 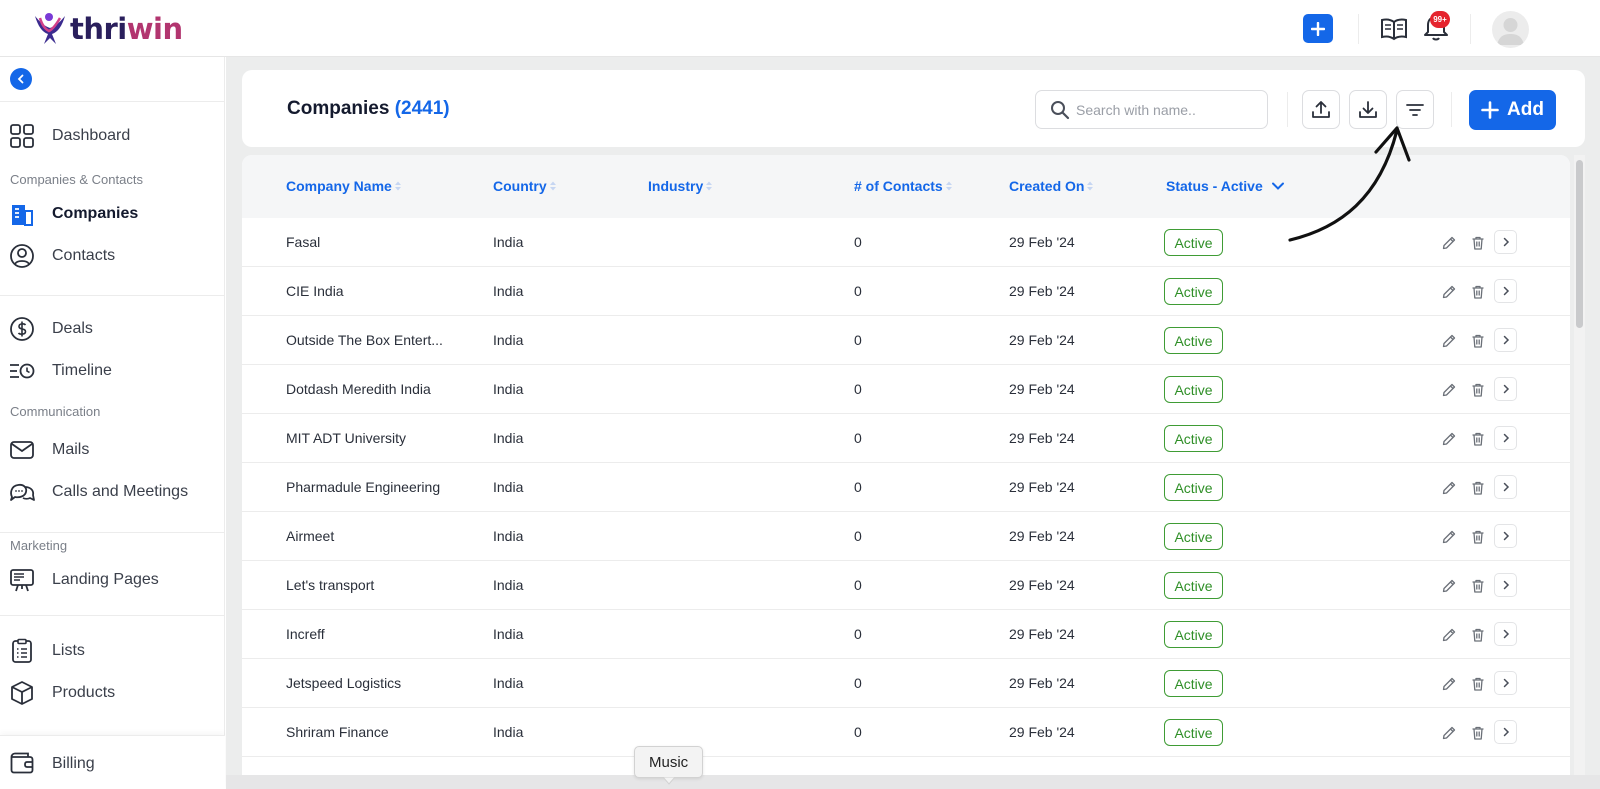 I want to click on sidebar-item-mails: Mails, so click(x=112, y=450).